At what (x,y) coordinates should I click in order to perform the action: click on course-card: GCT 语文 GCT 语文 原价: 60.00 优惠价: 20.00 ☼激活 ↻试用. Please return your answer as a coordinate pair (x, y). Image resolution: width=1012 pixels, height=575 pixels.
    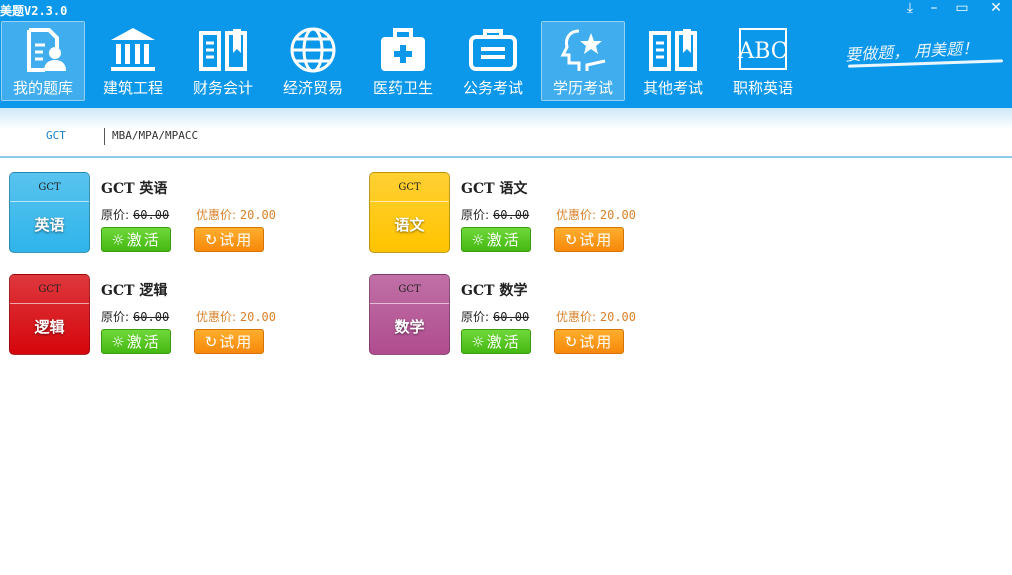
    Looking at the image, I should click on (549, 213).